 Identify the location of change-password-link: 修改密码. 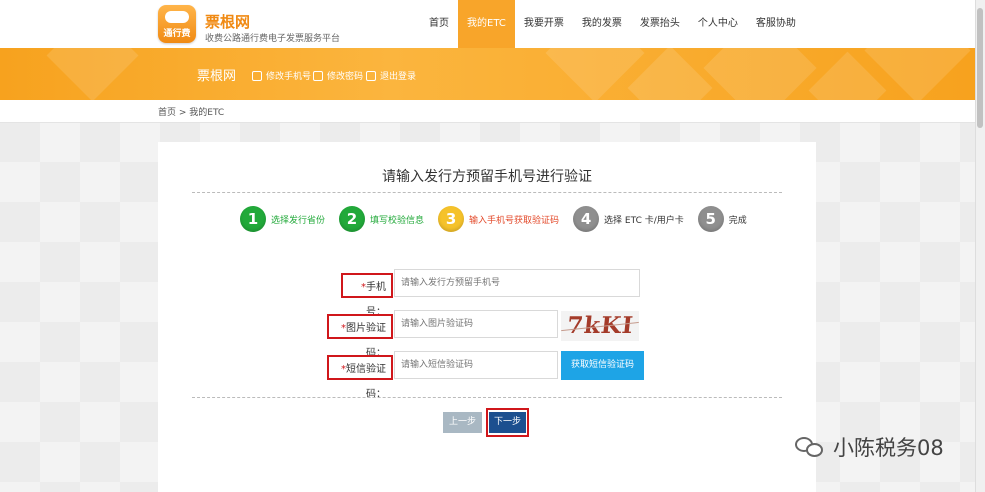
(338, 75).